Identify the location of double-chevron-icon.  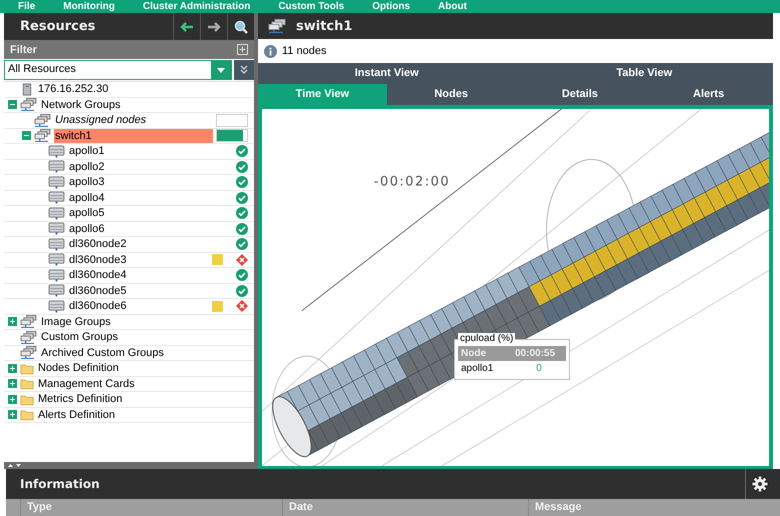
(244, 70).